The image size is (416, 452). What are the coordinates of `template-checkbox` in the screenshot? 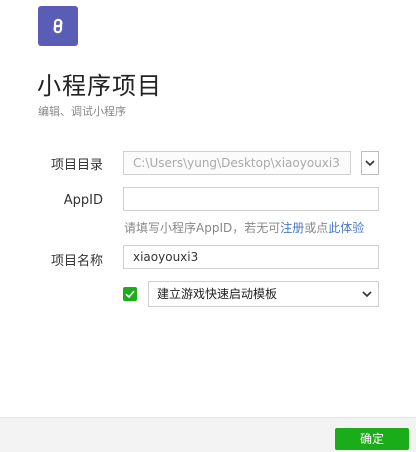 It's located at (130, 294).